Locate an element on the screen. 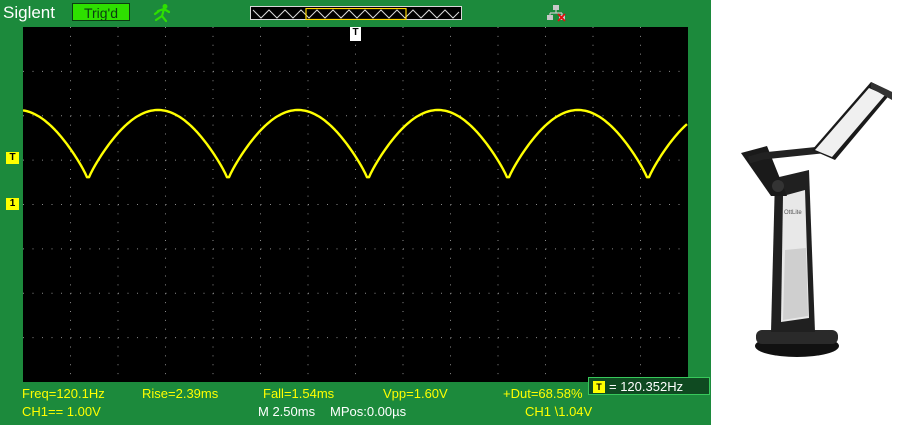 Image resolution: width=900 pixels, height=430 pixels. frequency-value: = 120.352Hz is located at coordinates (646, 386).